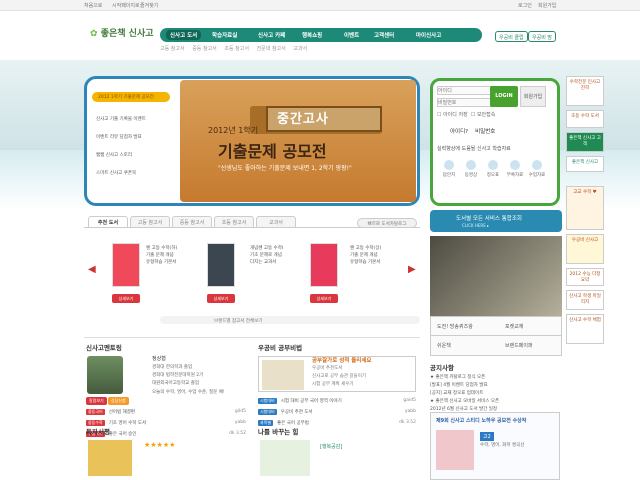  Describe the element at coordinates (104, 347) in the screenshot. I see `teacher-heading: 신사고멘토링` at that location.